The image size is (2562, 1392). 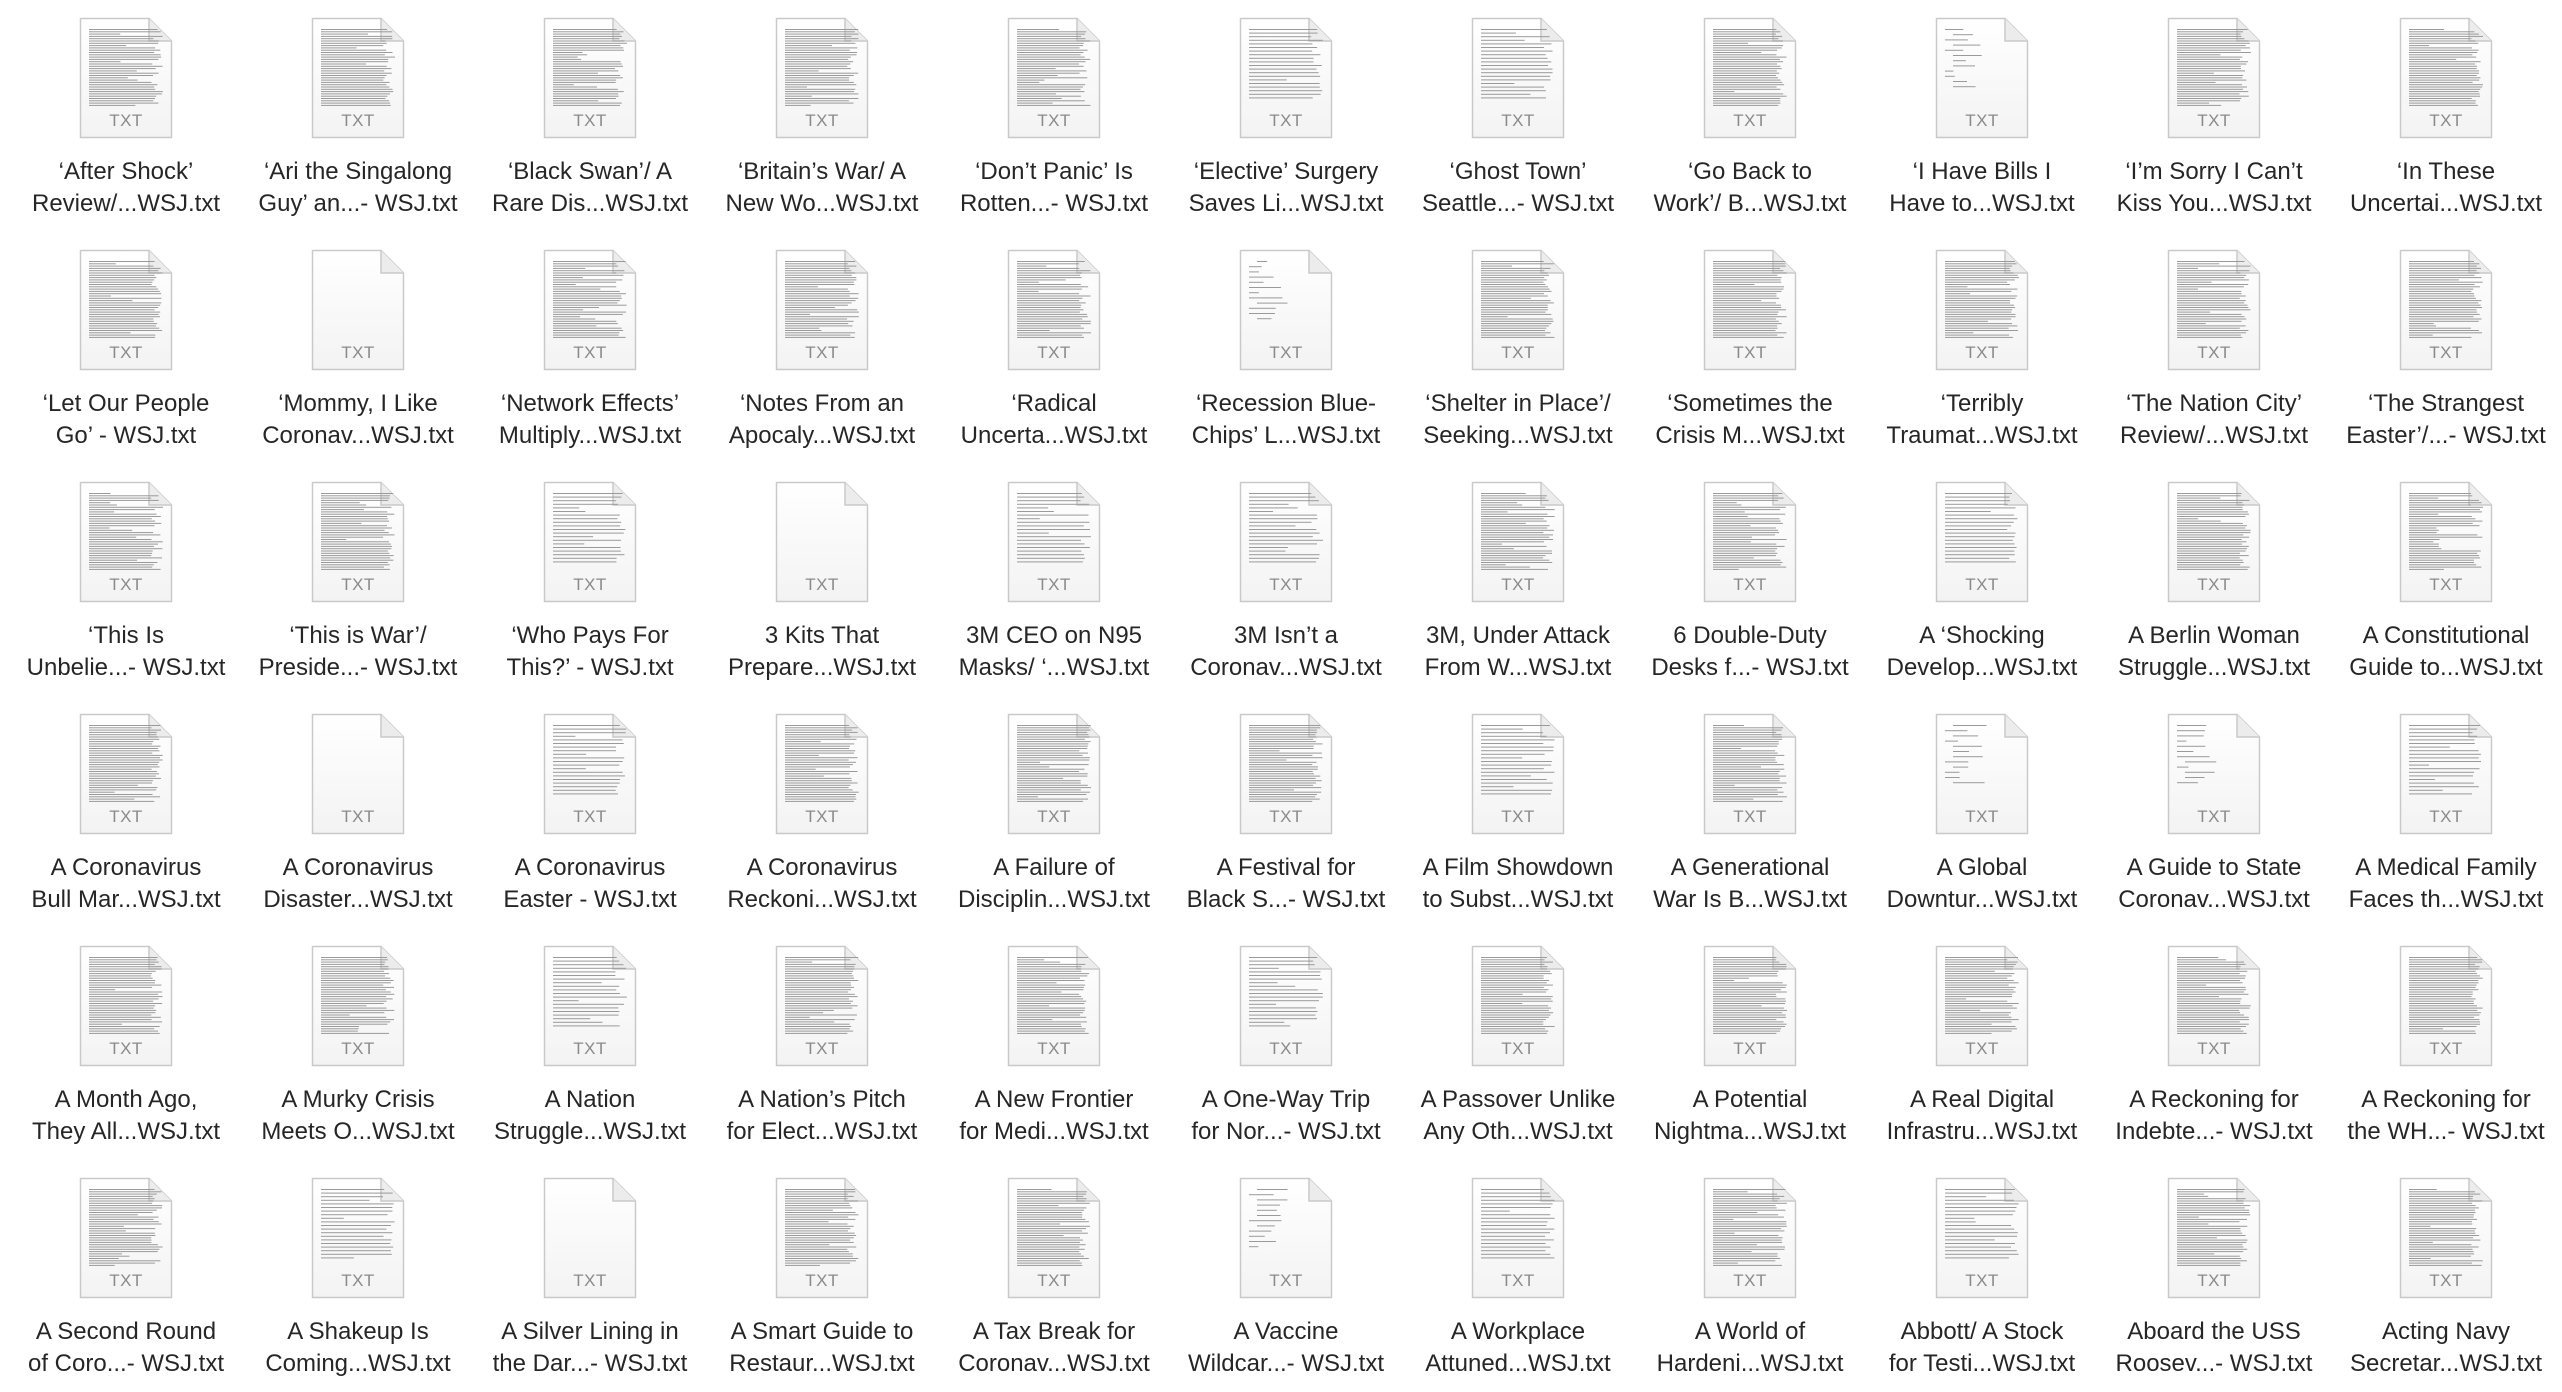 What do you see at coordinates (358, 348) in the screenshot?
I see `file-item: TXT ‘Mommy, I Like Coronav...WSJ.txt` at bounding box center [358, 348].